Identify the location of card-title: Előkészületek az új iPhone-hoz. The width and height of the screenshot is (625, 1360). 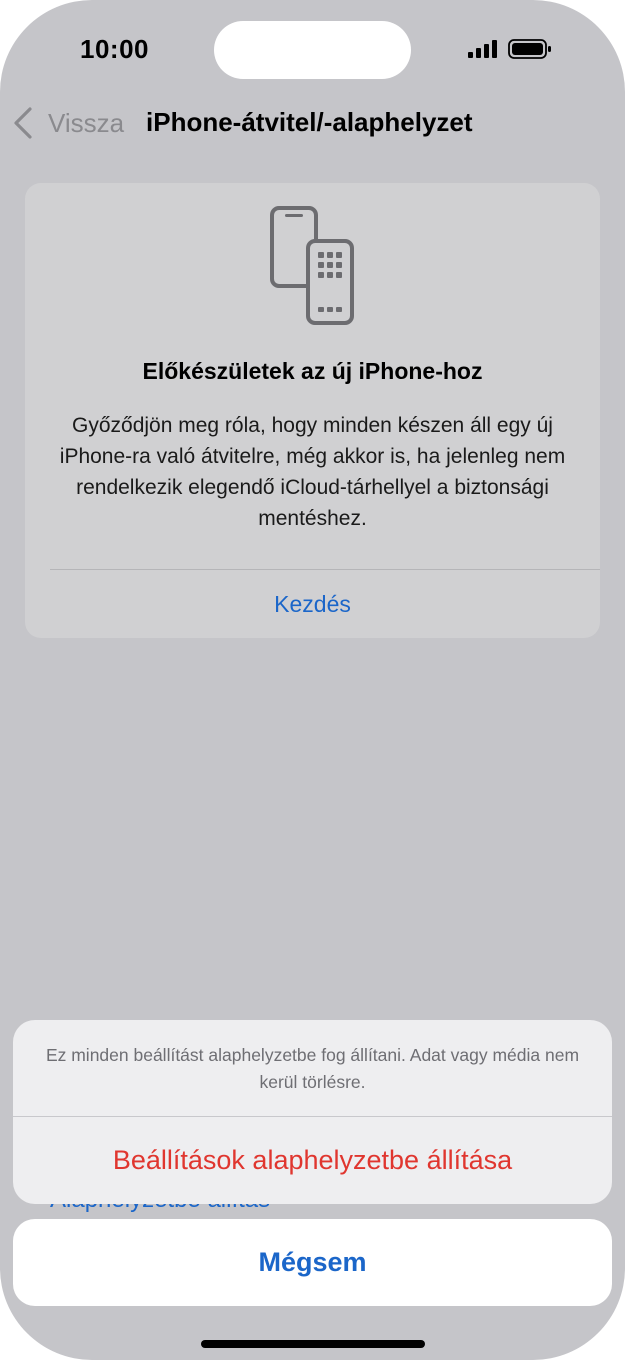
(312, 371).